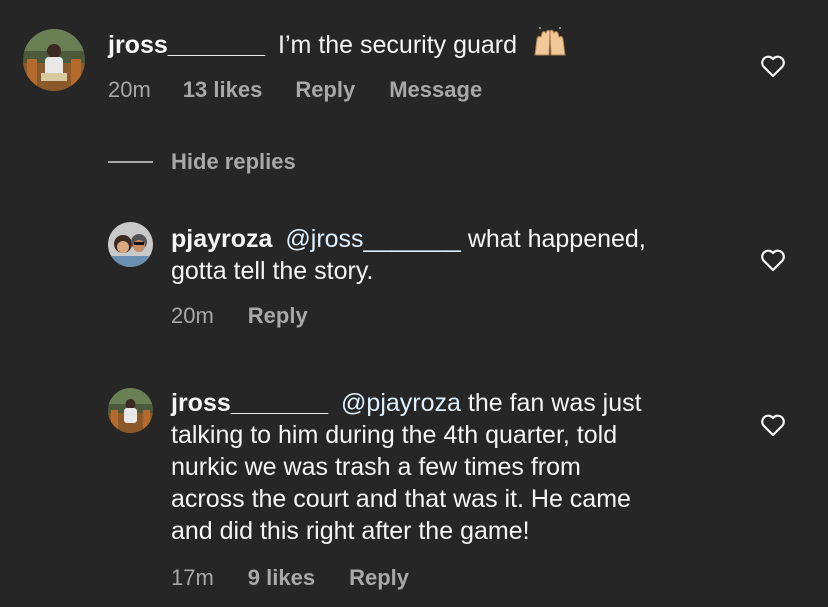  Describe the element at coordinates (376, 467) in the screenshot. I see `reply-text: nurkic we was trash a few times from` at that location.